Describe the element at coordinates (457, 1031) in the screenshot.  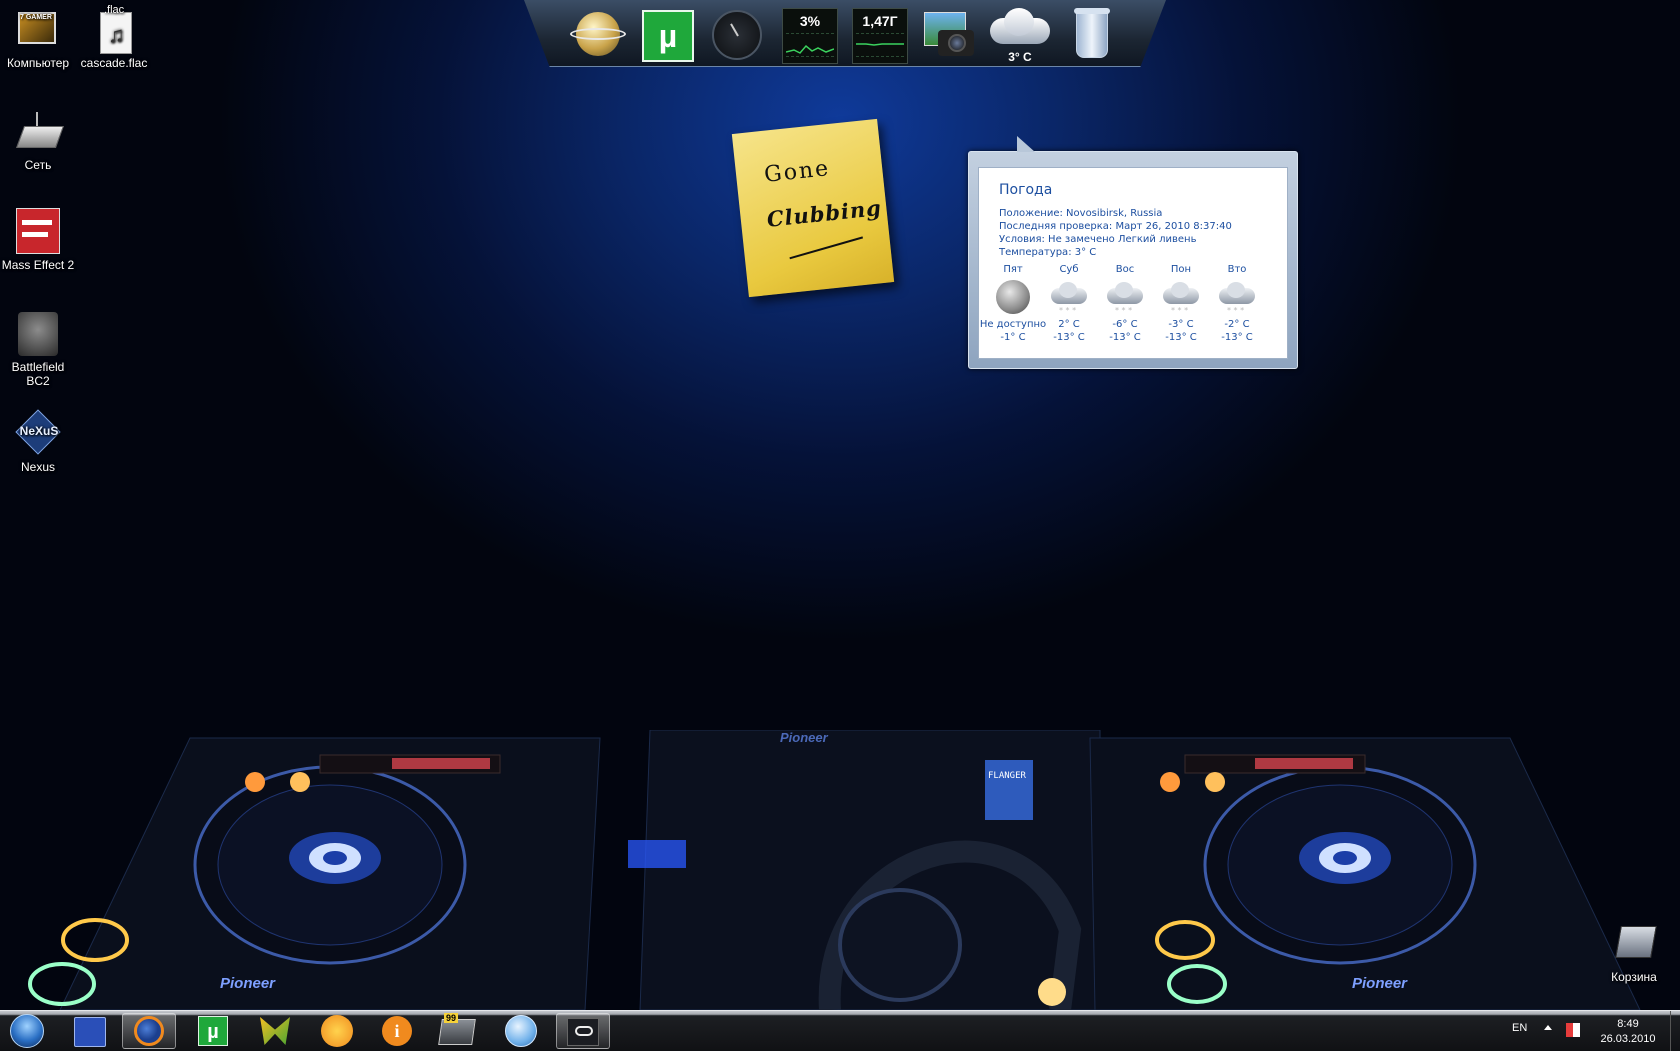
I see `taskbar-monitor: 99` at that location.